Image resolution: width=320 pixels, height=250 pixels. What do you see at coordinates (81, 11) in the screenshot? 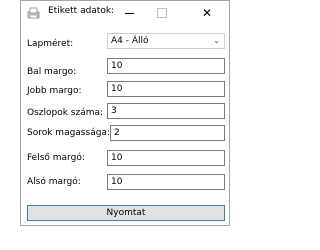
I see `window-title: Etikett adatok:` at bounding box center [81, 11].